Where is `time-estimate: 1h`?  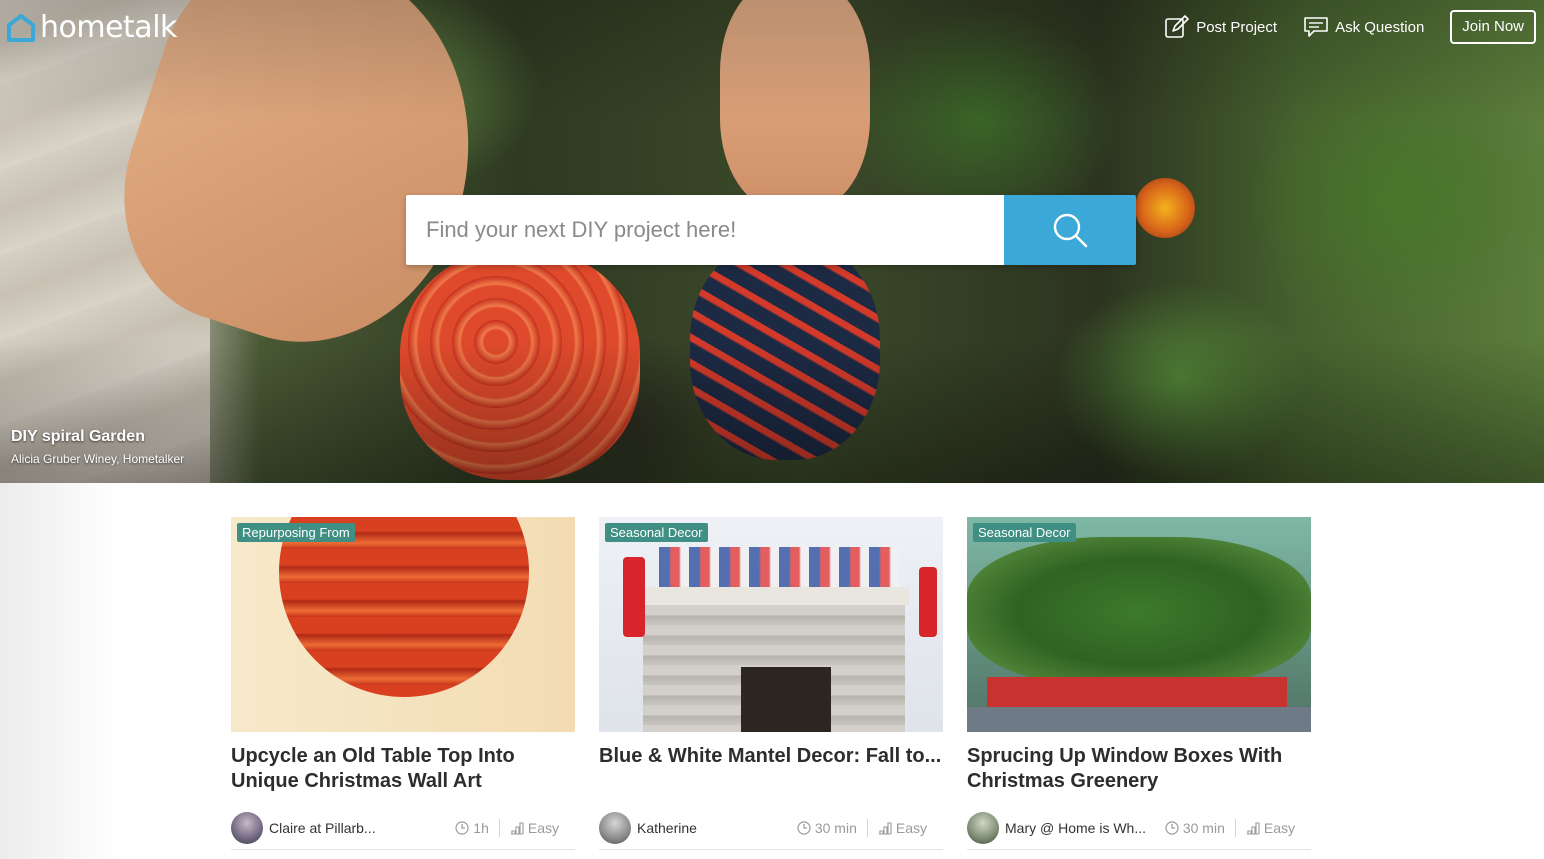
time-estimate: 1h is located at coordinates (472, 828).